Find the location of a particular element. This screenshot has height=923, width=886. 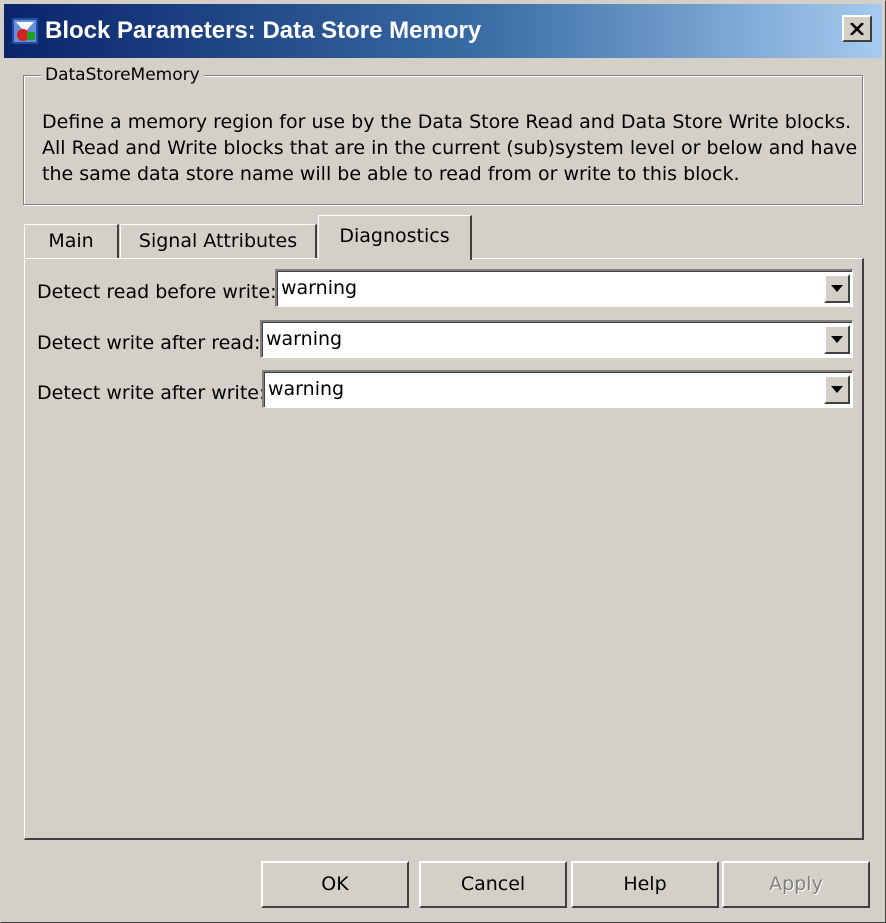

detect-write-after-read-label: Detect write after read: is located at coordinates (149, 343).